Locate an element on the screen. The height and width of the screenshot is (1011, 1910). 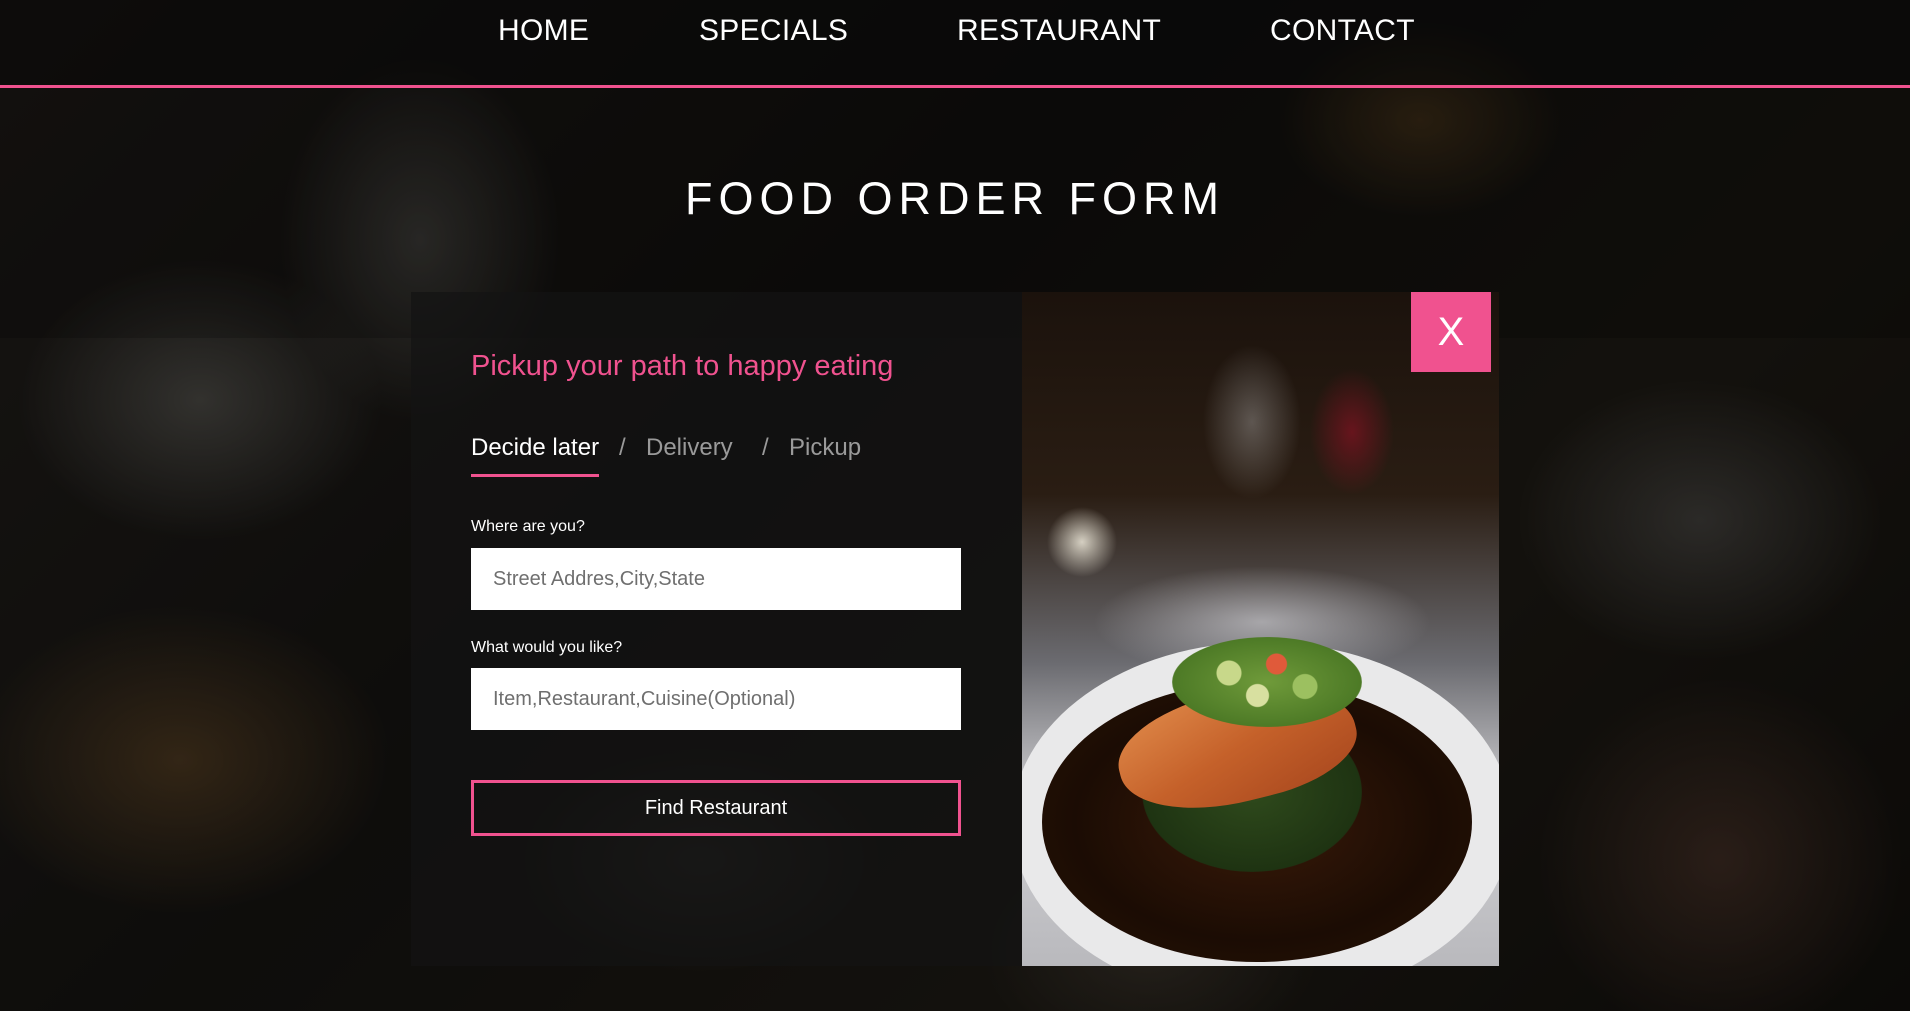
item-label: What would you like? is located at coordinates (547, 647).